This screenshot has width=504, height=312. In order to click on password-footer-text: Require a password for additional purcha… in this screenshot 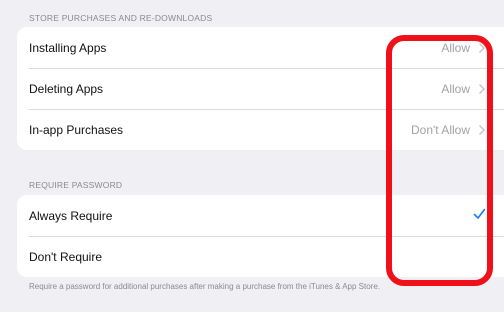, I will do `click(205, 286)`.